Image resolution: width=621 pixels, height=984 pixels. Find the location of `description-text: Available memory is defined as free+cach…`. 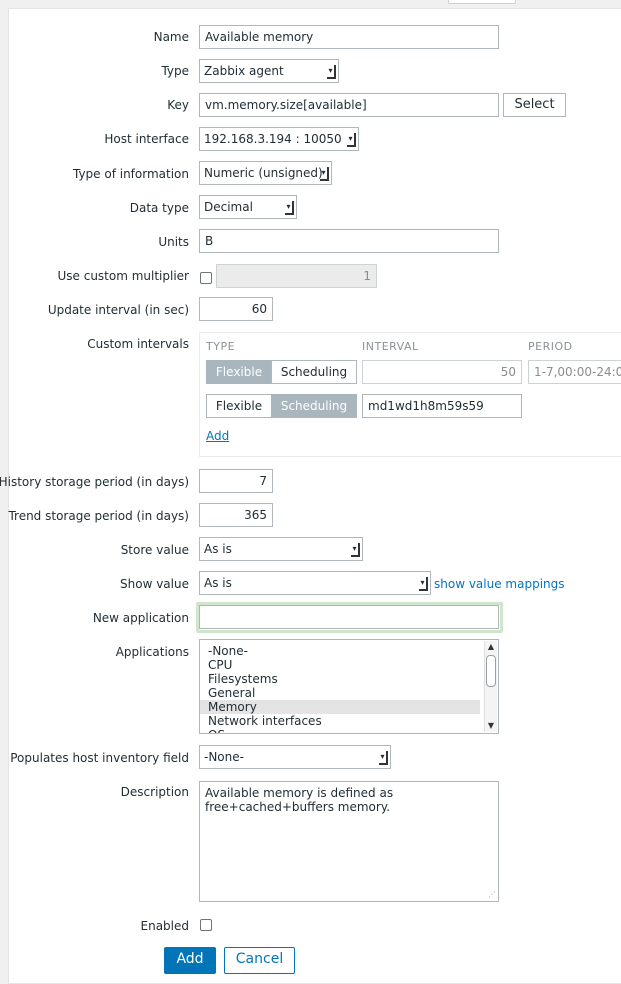

description-text: Available memory is defined as free+cach… is located at coordinates (299, 800).